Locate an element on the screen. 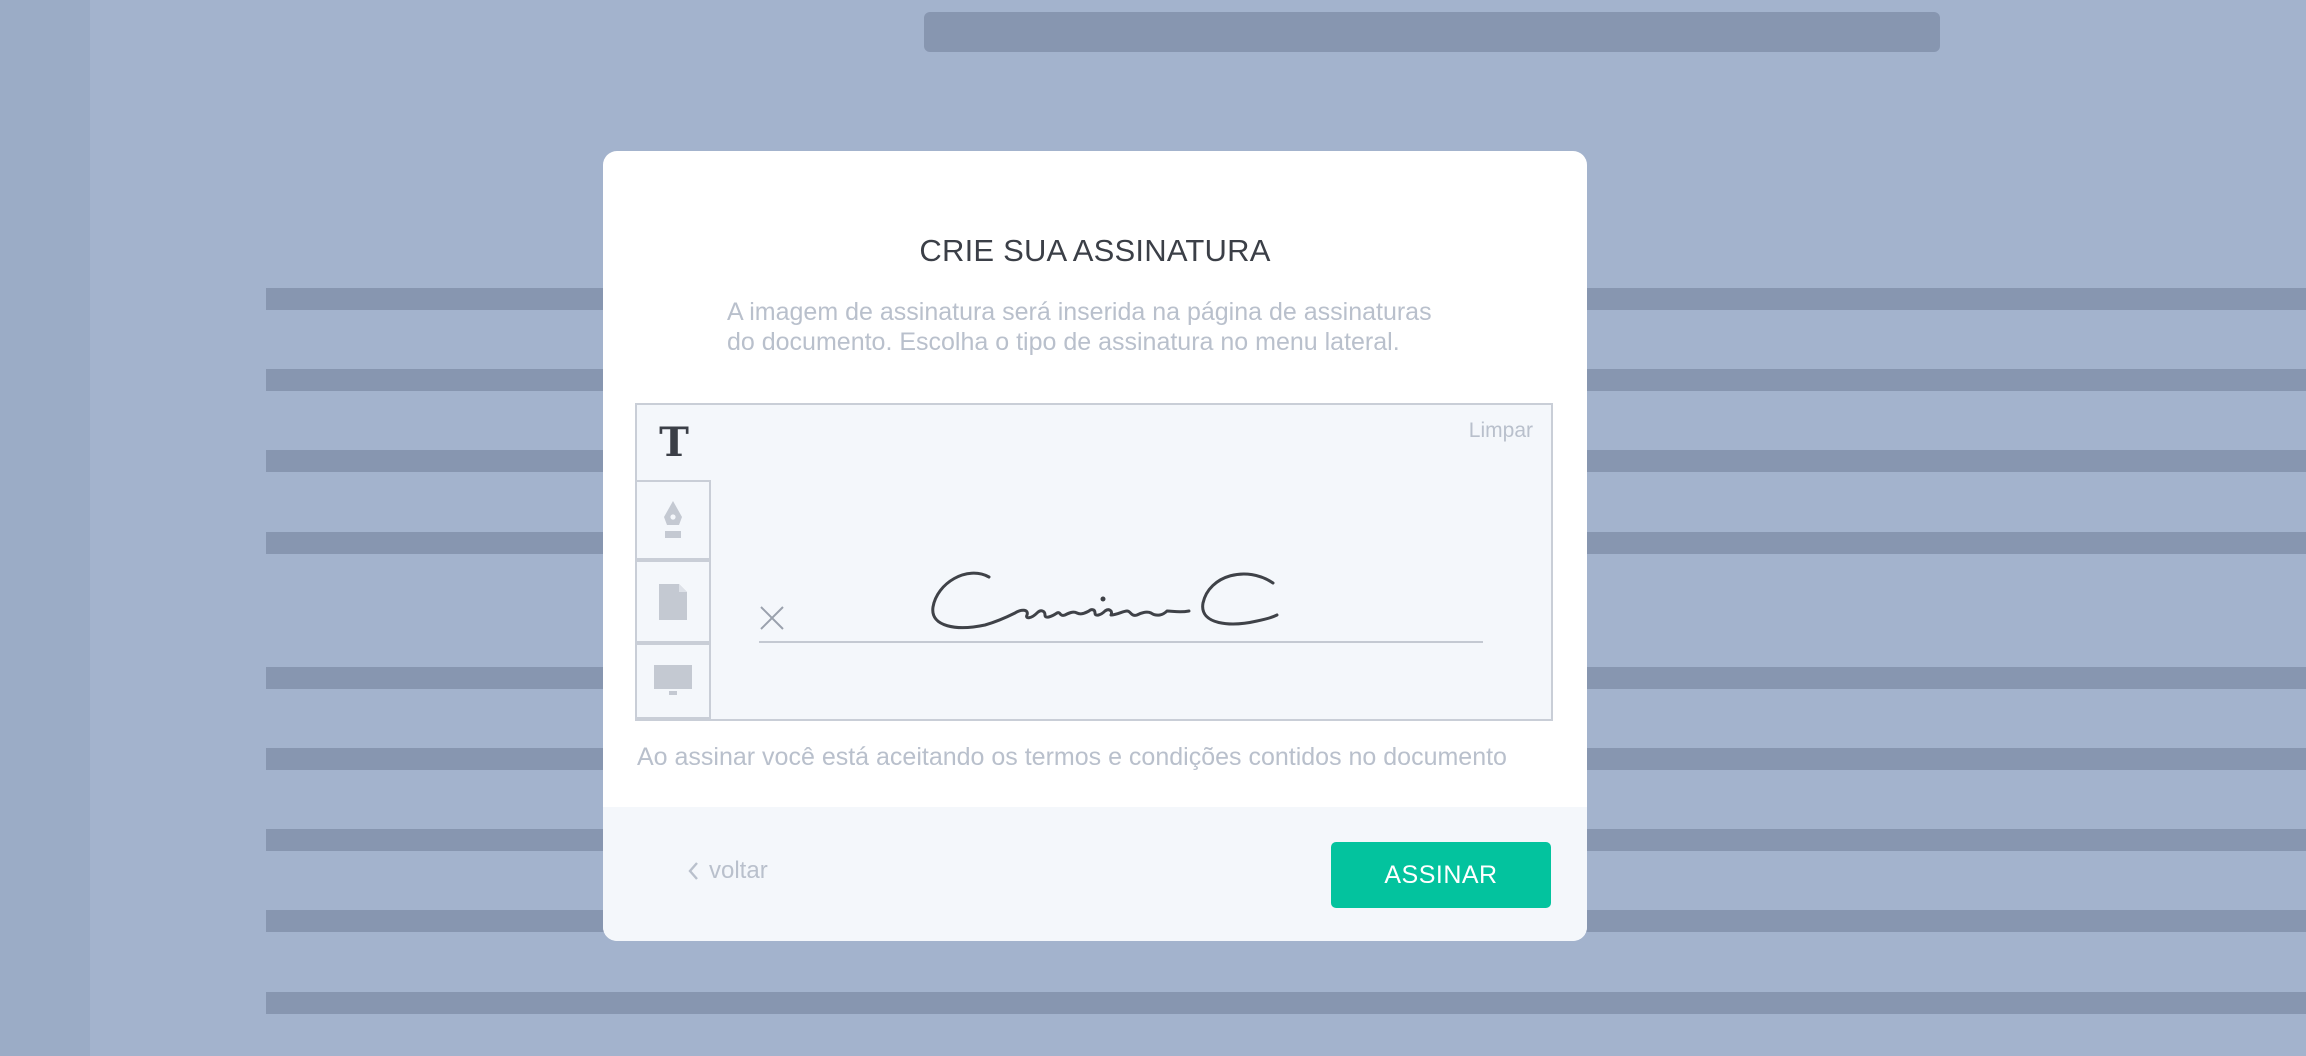 This screenshot has height=1056, width=2306. tool-text: T is located at coordinates (674, 442).